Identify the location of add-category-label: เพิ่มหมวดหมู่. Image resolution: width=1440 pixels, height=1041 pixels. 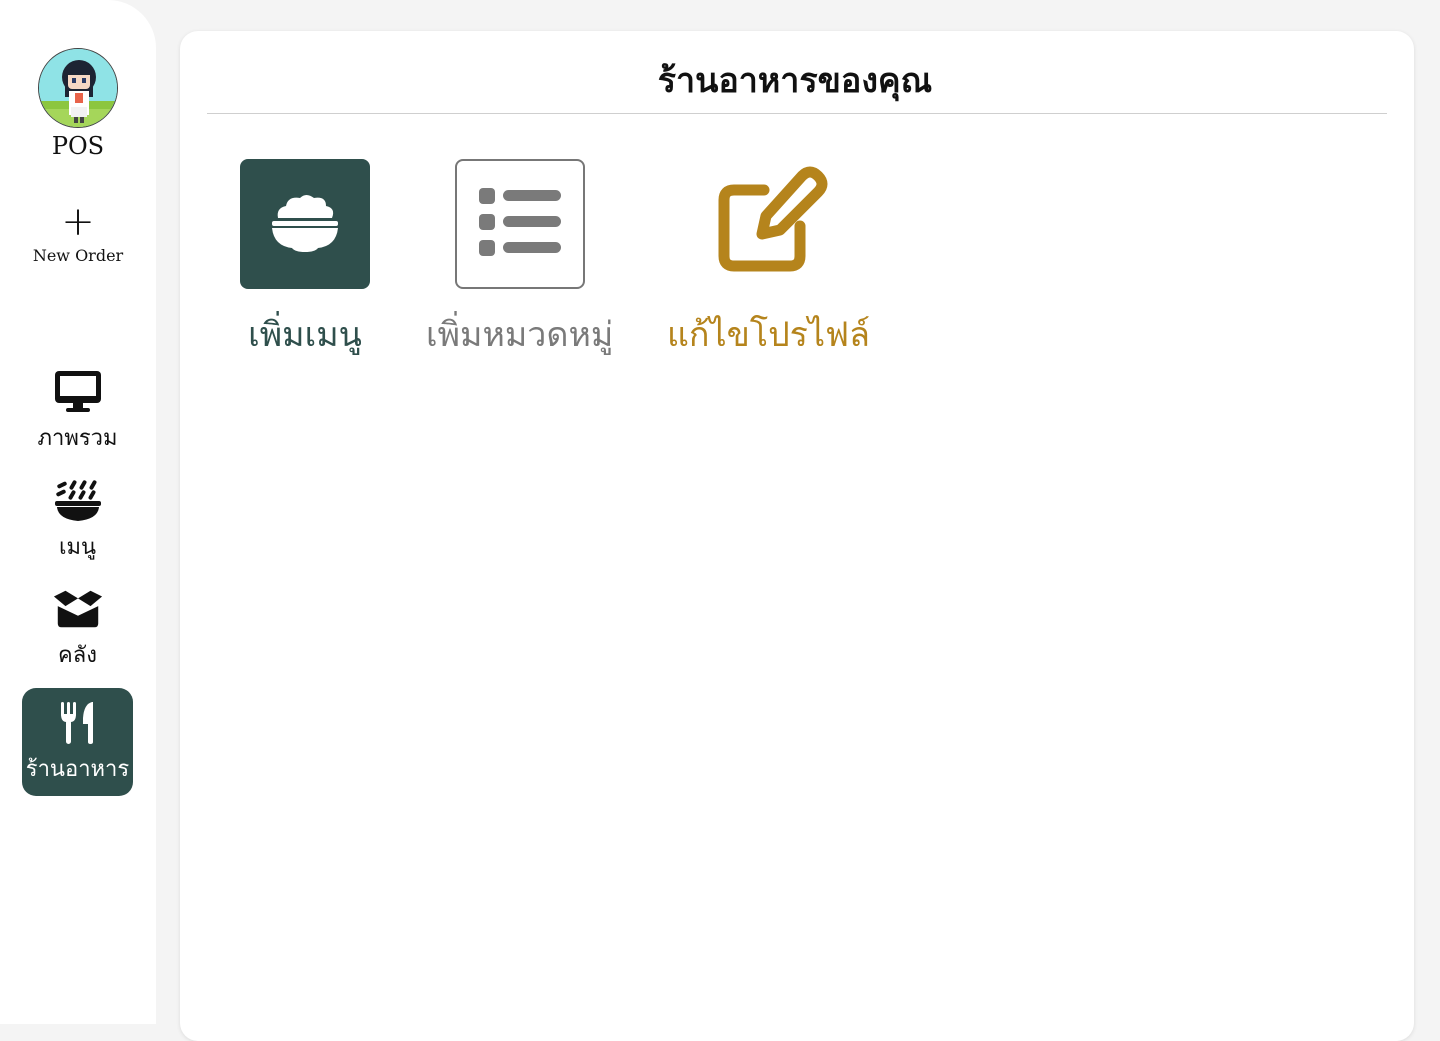
(520, 335).